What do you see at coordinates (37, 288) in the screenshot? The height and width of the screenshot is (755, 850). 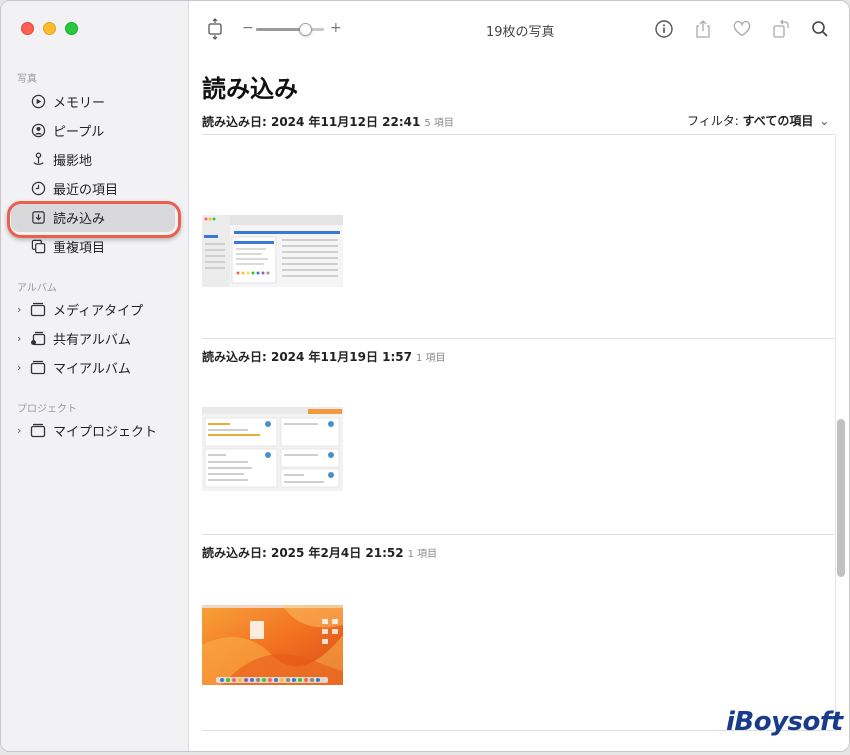 I see `section-header-albums: アルバム` at bounding box center [37, 288].